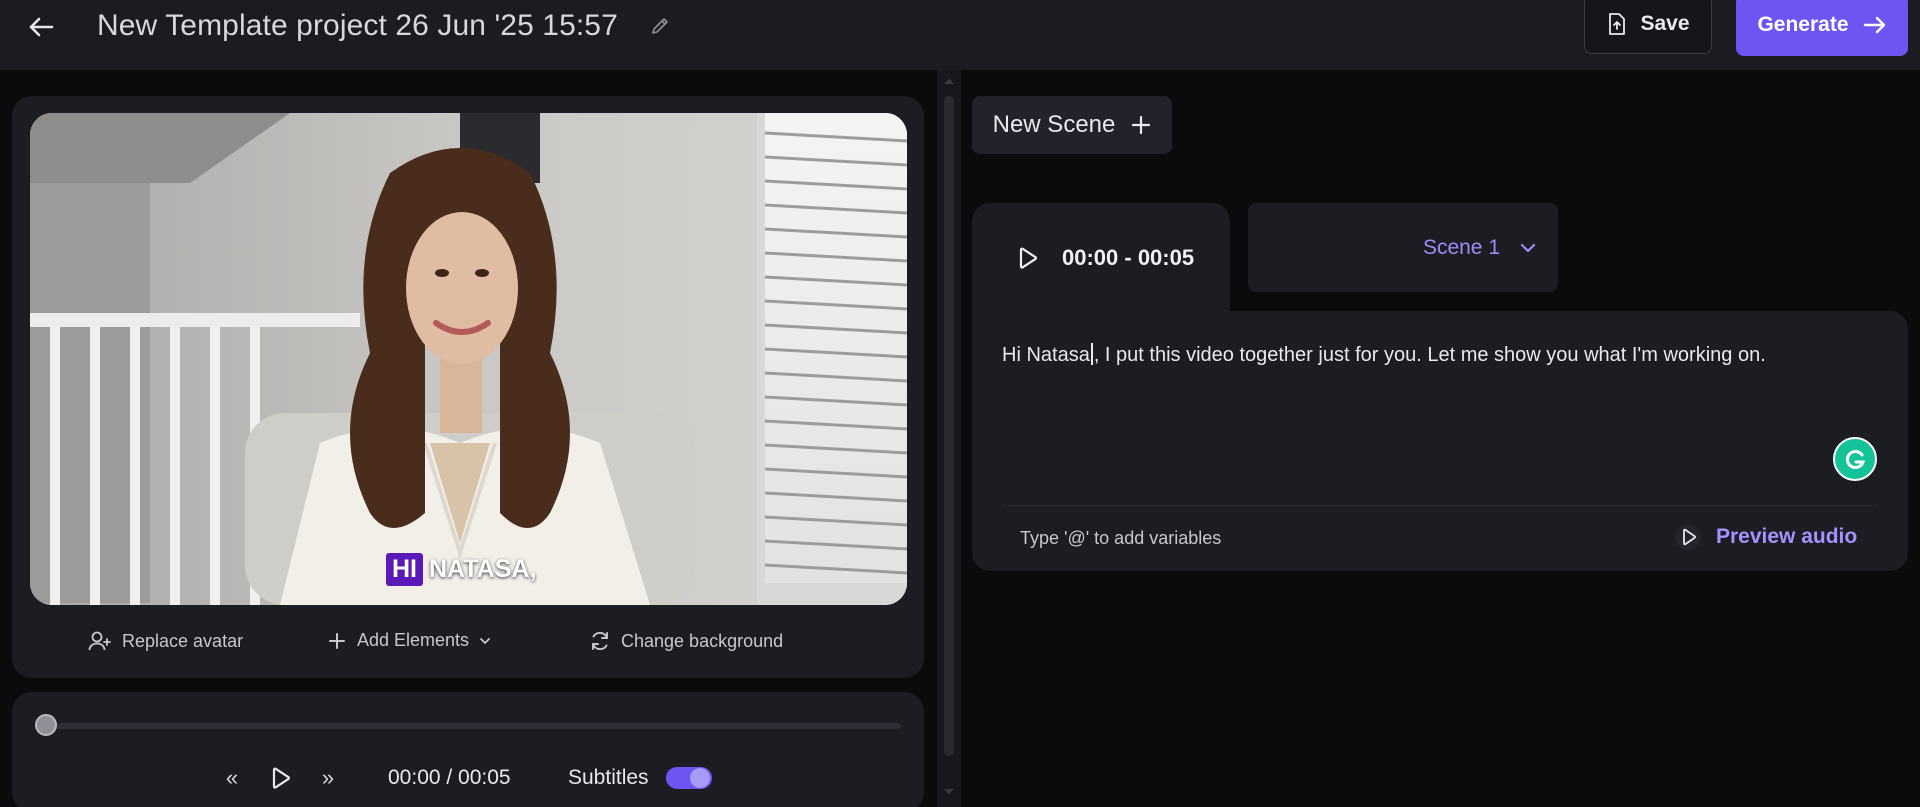  I want to click on rewind-icon: «, so click(232, 777).